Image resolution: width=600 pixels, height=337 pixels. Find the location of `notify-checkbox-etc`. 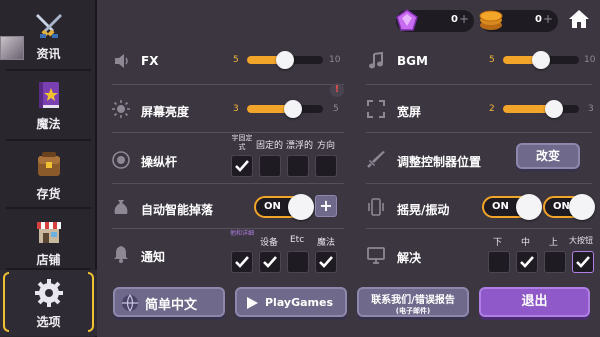

notify-checkbox-etc is located at coordinates (298, 262).